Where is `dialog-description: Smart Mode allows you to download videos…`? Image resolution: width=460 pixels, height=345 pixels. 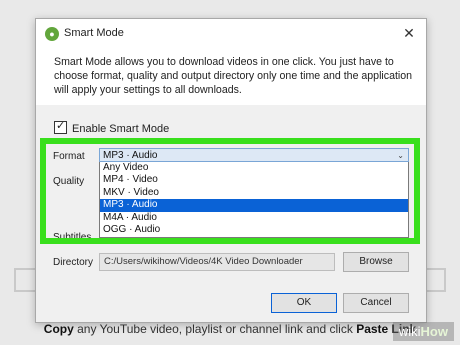
dialog-description: Smart Mode allows you to download videos… is located at coordinates (233, 76).